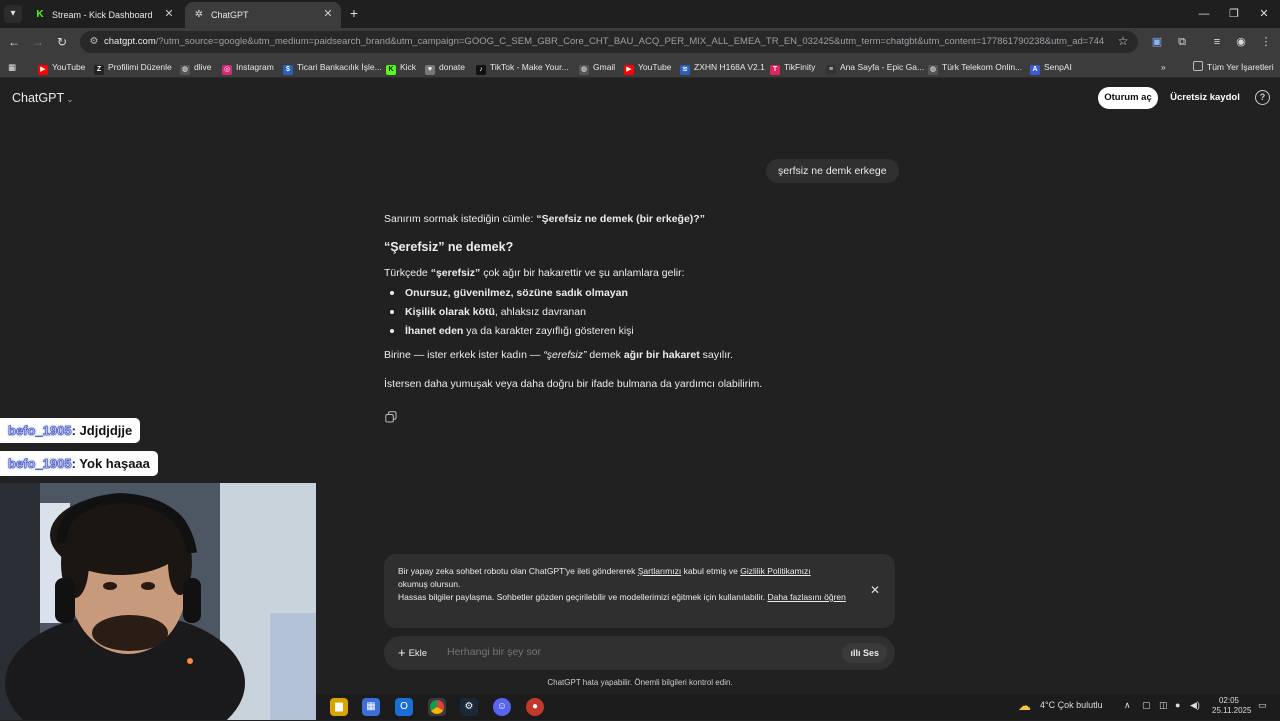  Describe the element at coordinates (659, 571) in the screenshot. I see `terms-link: Şartlarımızı` at that location.